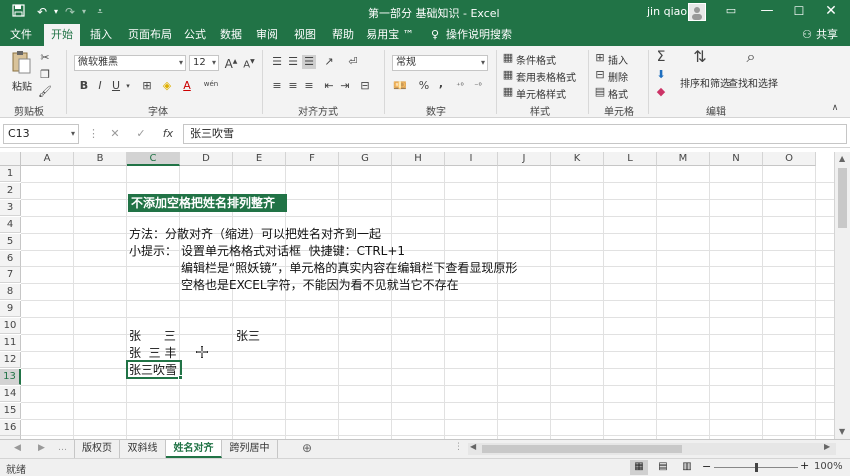 The height and width of the screenshot is (476, 850). Describe the element at coordinates (10, 343) in the screenshot. I see `row-header-11: 11` at that location.